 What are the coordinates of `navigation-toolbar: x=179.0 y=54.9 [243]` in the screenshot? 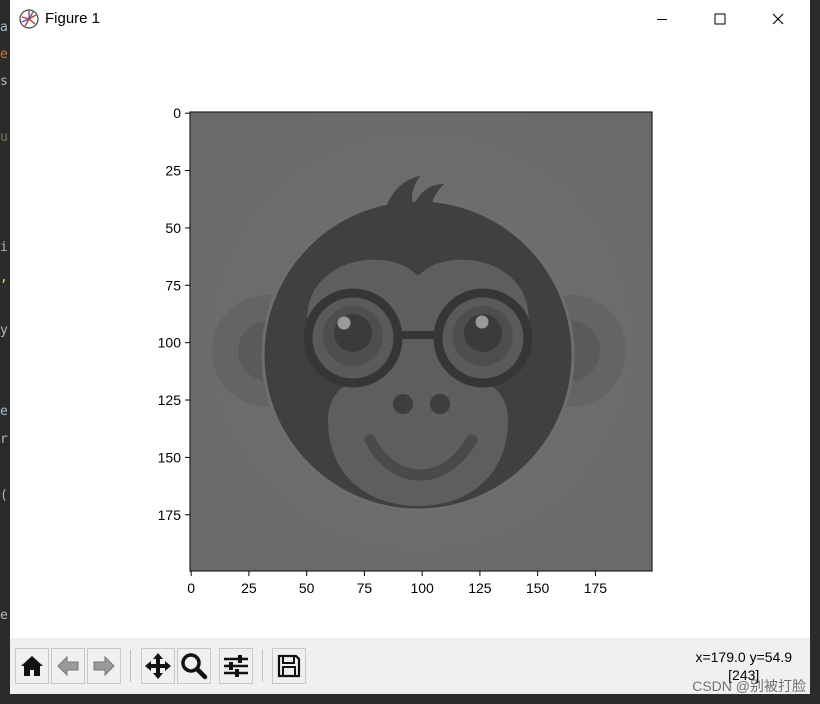 It's located at (410, 666).